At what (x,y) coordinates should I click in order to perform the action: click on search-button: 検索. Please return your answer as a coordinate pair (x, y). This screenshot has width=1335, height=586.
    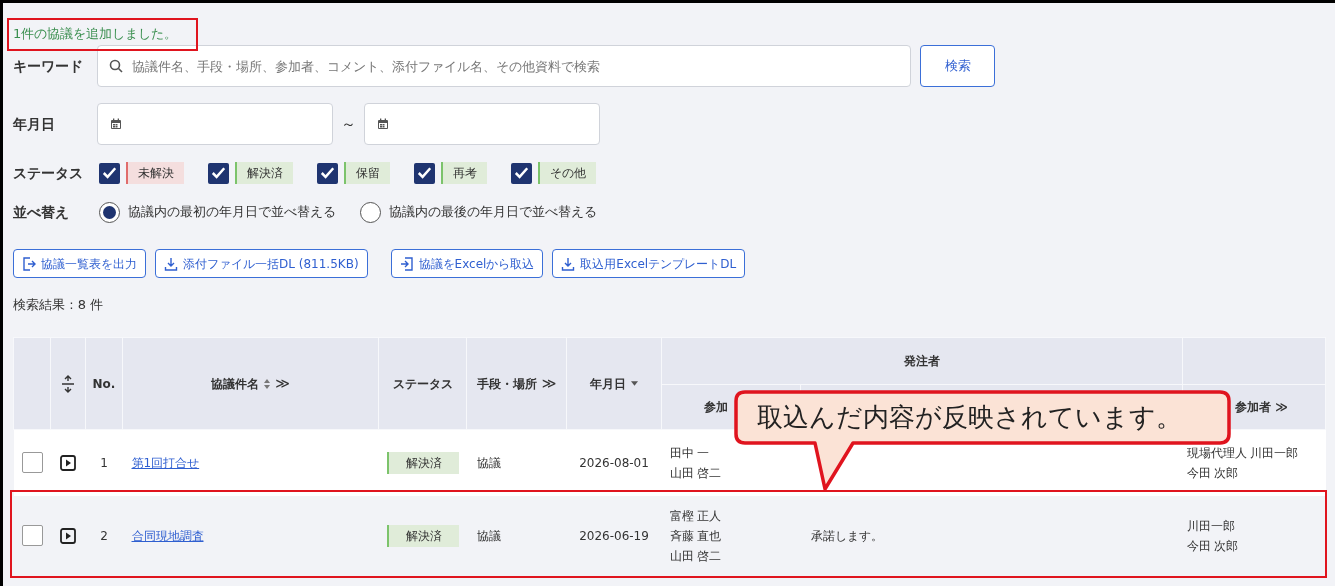
    Looking at the image, I should click on (957, 66).